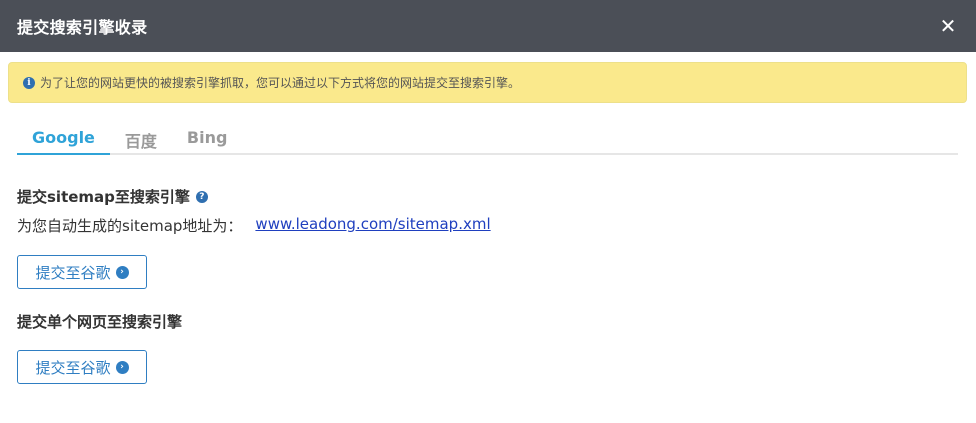 The height and width of the screenshot is (423, 976). Describe the element at coordinates (82, 27) in the screenshot. I see `dialog-title: 提交搜索引擎收录` at that location.